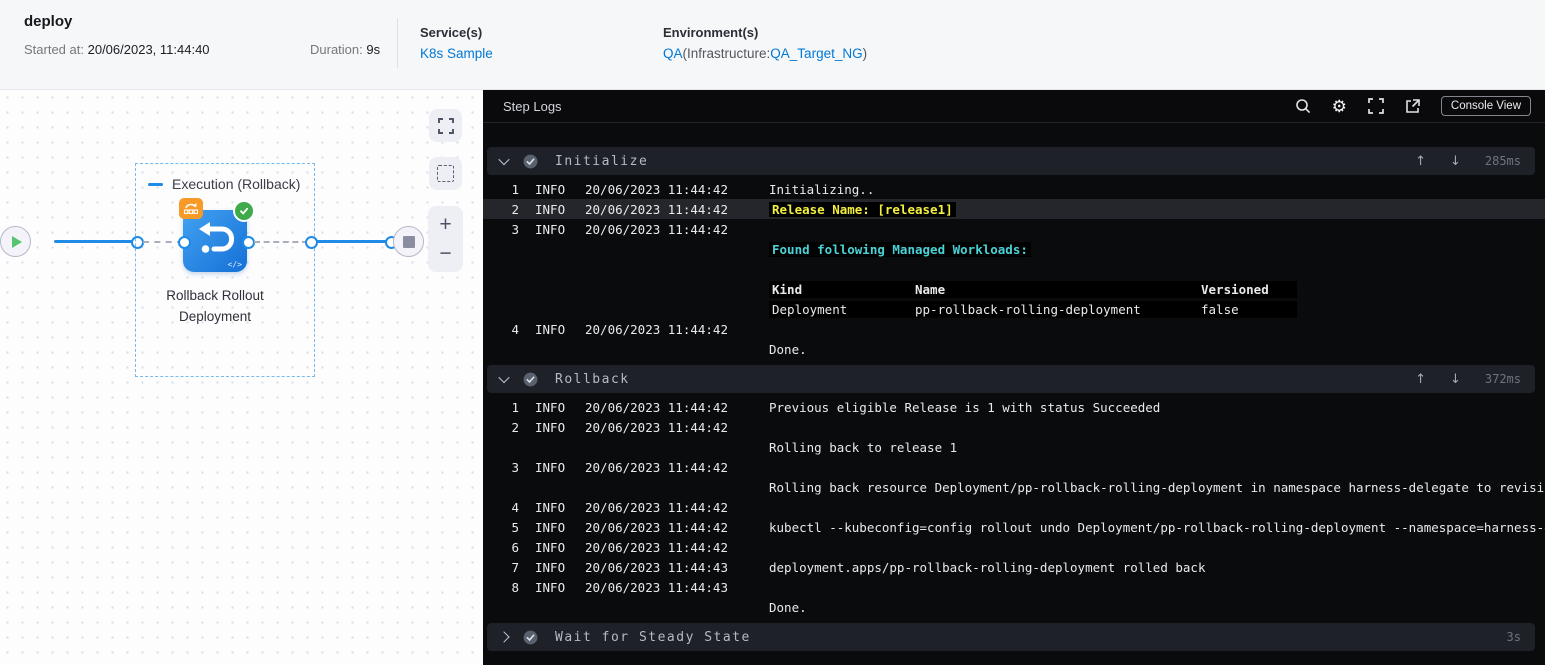  Describe the element at coordinates (155, 184) in the screenshot. I see `group-collapse-icon` at that location.